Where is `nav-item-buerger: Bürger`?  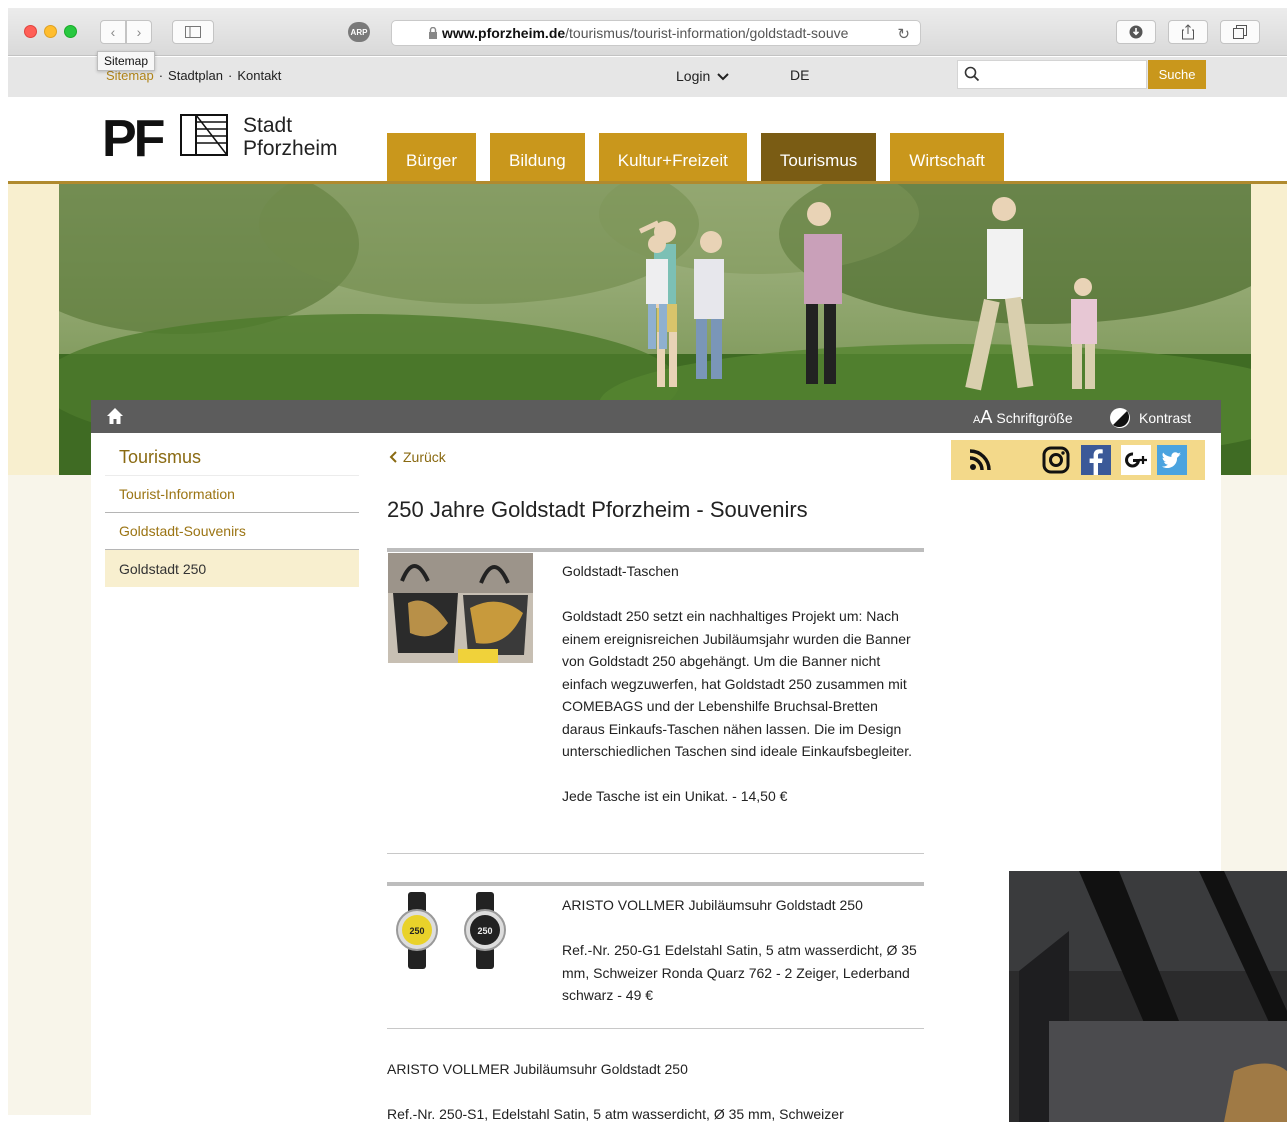
nav-item-buerger: Bürger is located at coordinates (432, 157).